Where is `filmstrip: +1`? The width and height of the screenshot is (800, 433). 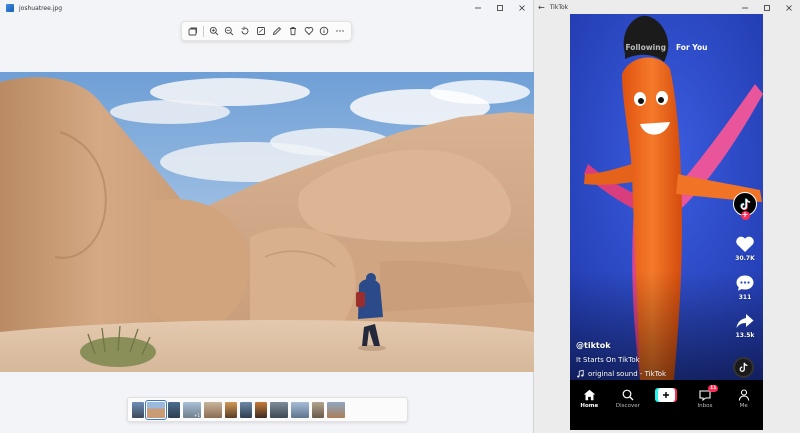 filmstrip: +1 is located at coordinates (267, 409).